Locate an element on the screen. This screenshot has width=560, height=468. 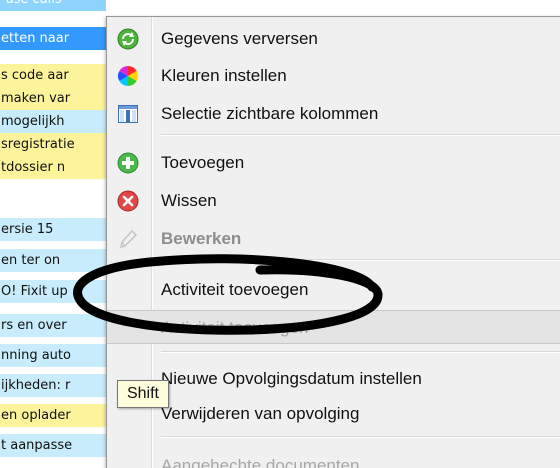
list-item: -ase calls is located at coordinates (53, 5).